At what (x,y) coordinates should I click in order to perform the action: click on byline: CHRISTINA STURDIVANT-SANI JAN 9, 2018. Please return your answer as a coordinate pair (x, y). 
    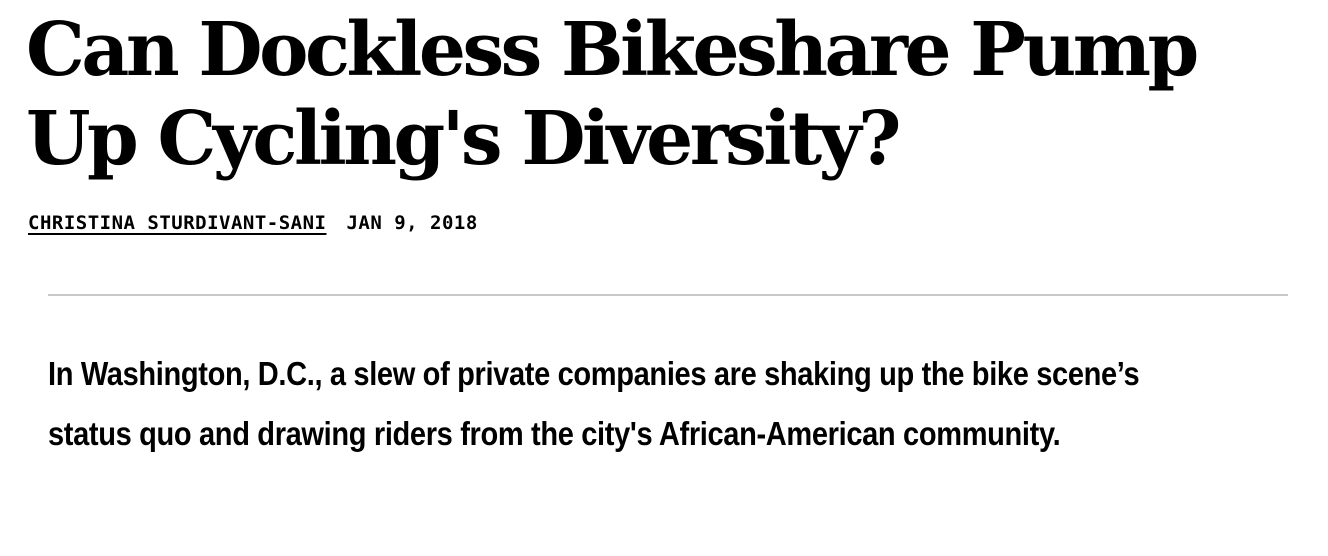
    Looking at the image, I should click on (253, 223).